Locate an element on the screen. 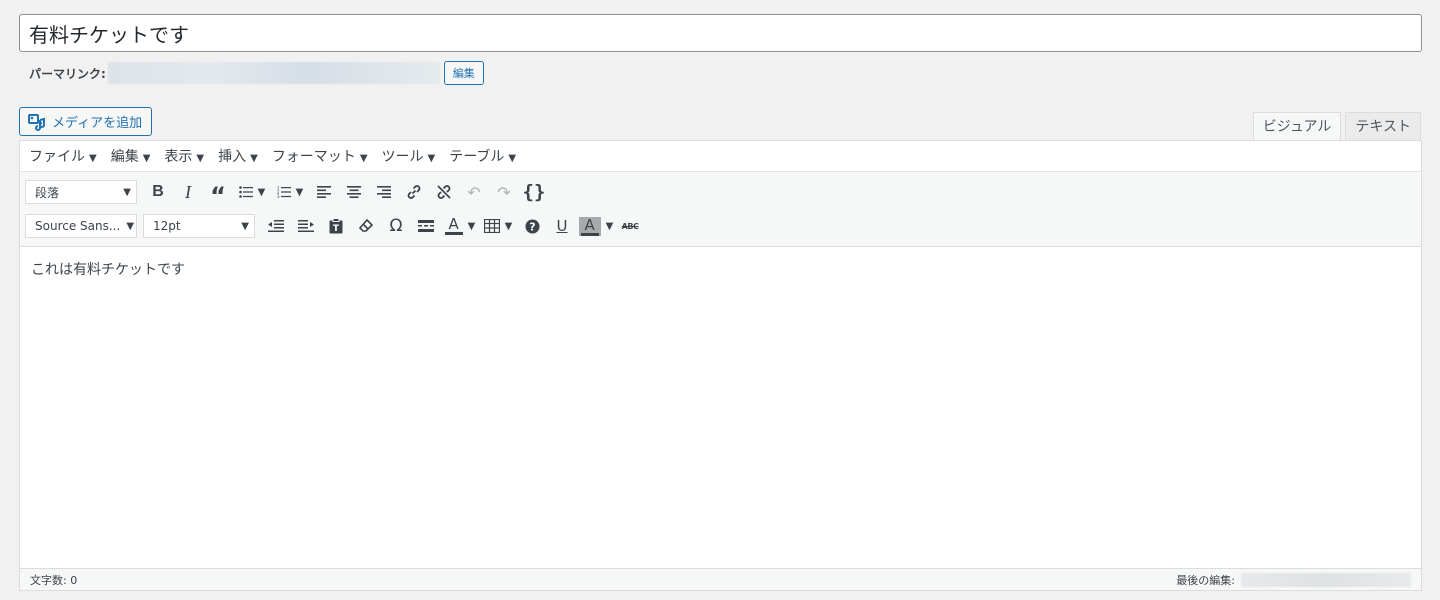  editor-tabs: ビジュアル テキスト is located at coordinates (1335, 126).